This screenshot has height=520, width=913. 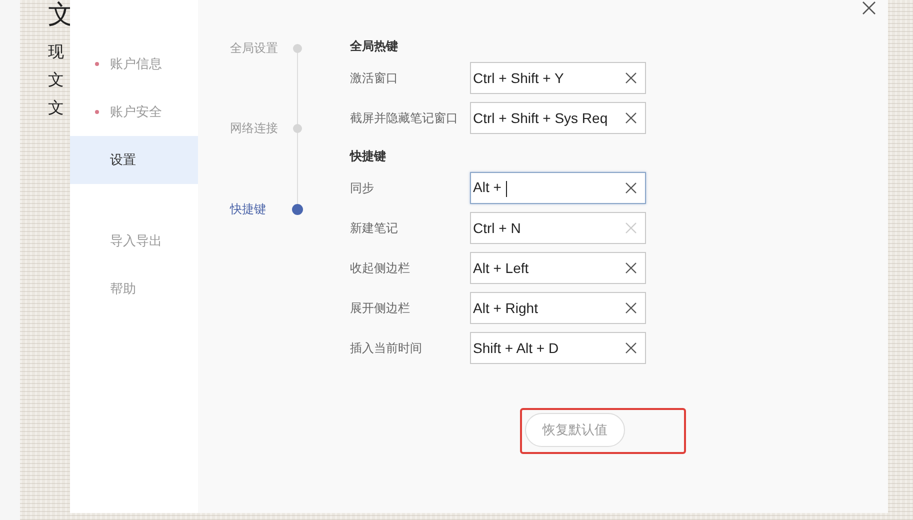 What do you see at coordinates (558, 118) in the screenshot?
I see `shortcut-field: Ctrl + Shift + Sys Req` at bounding box center [558, 118].